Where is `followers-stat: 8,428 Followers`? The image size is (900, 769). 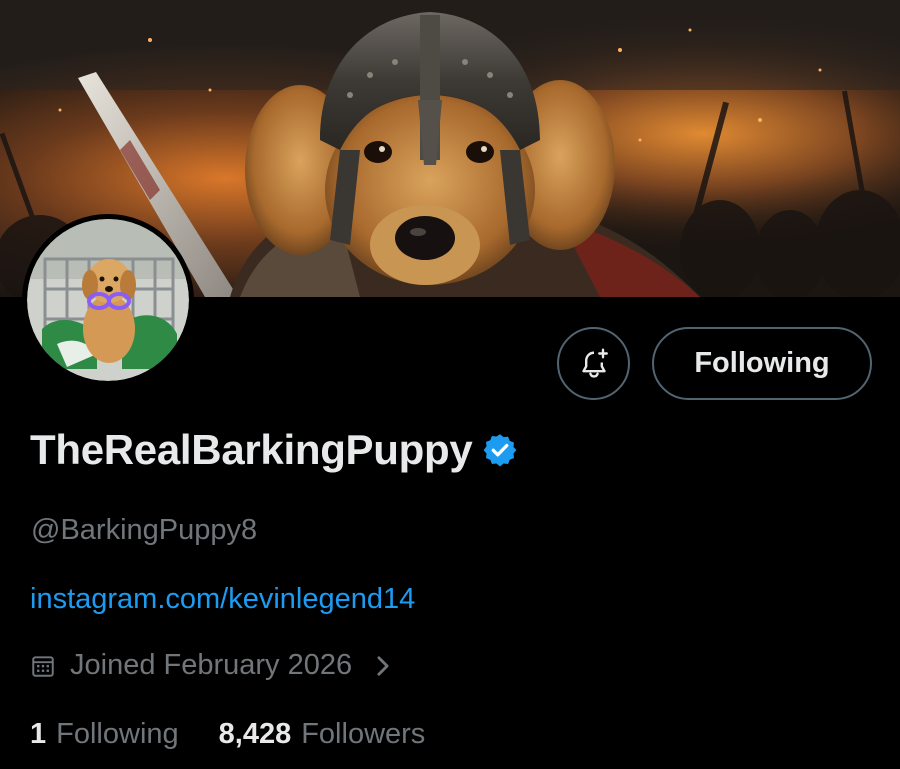 followers-stat: 8,428 Followers is located at coordinates (322, 734).